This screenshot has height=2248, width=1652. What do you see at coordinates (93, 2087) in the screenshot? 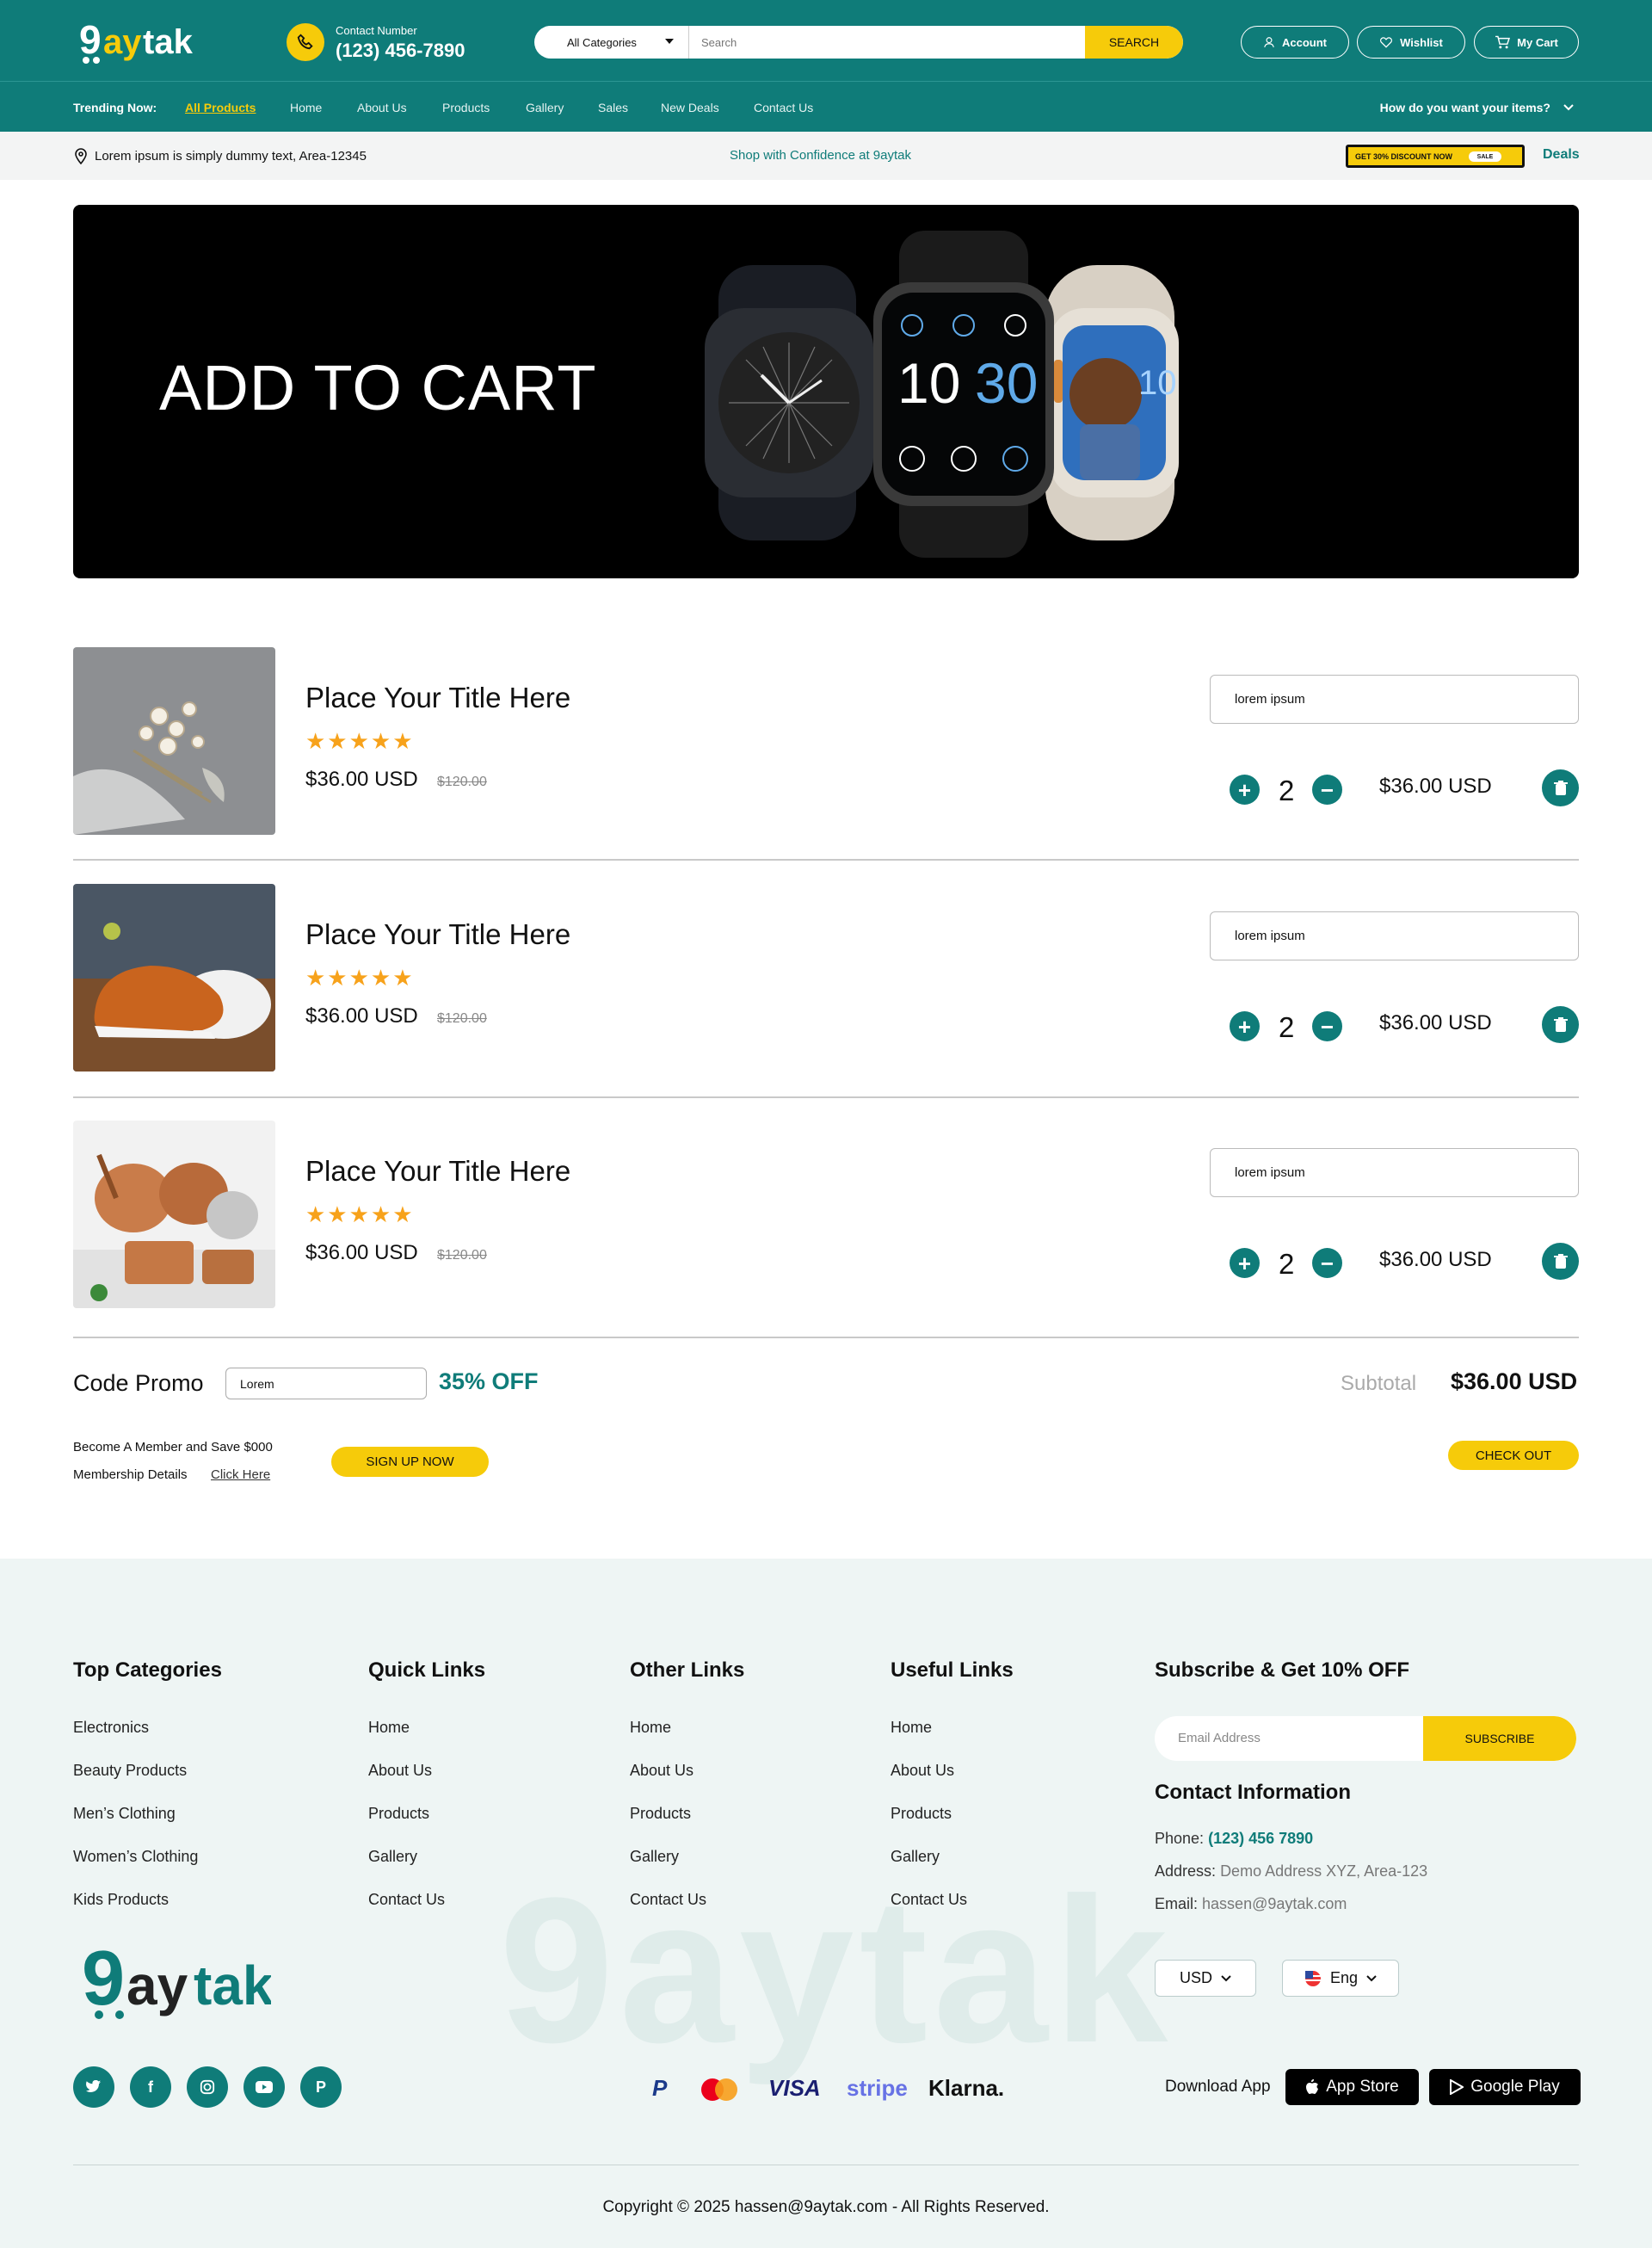
I see `twitter-icon` at bounding box center [93, 2087].